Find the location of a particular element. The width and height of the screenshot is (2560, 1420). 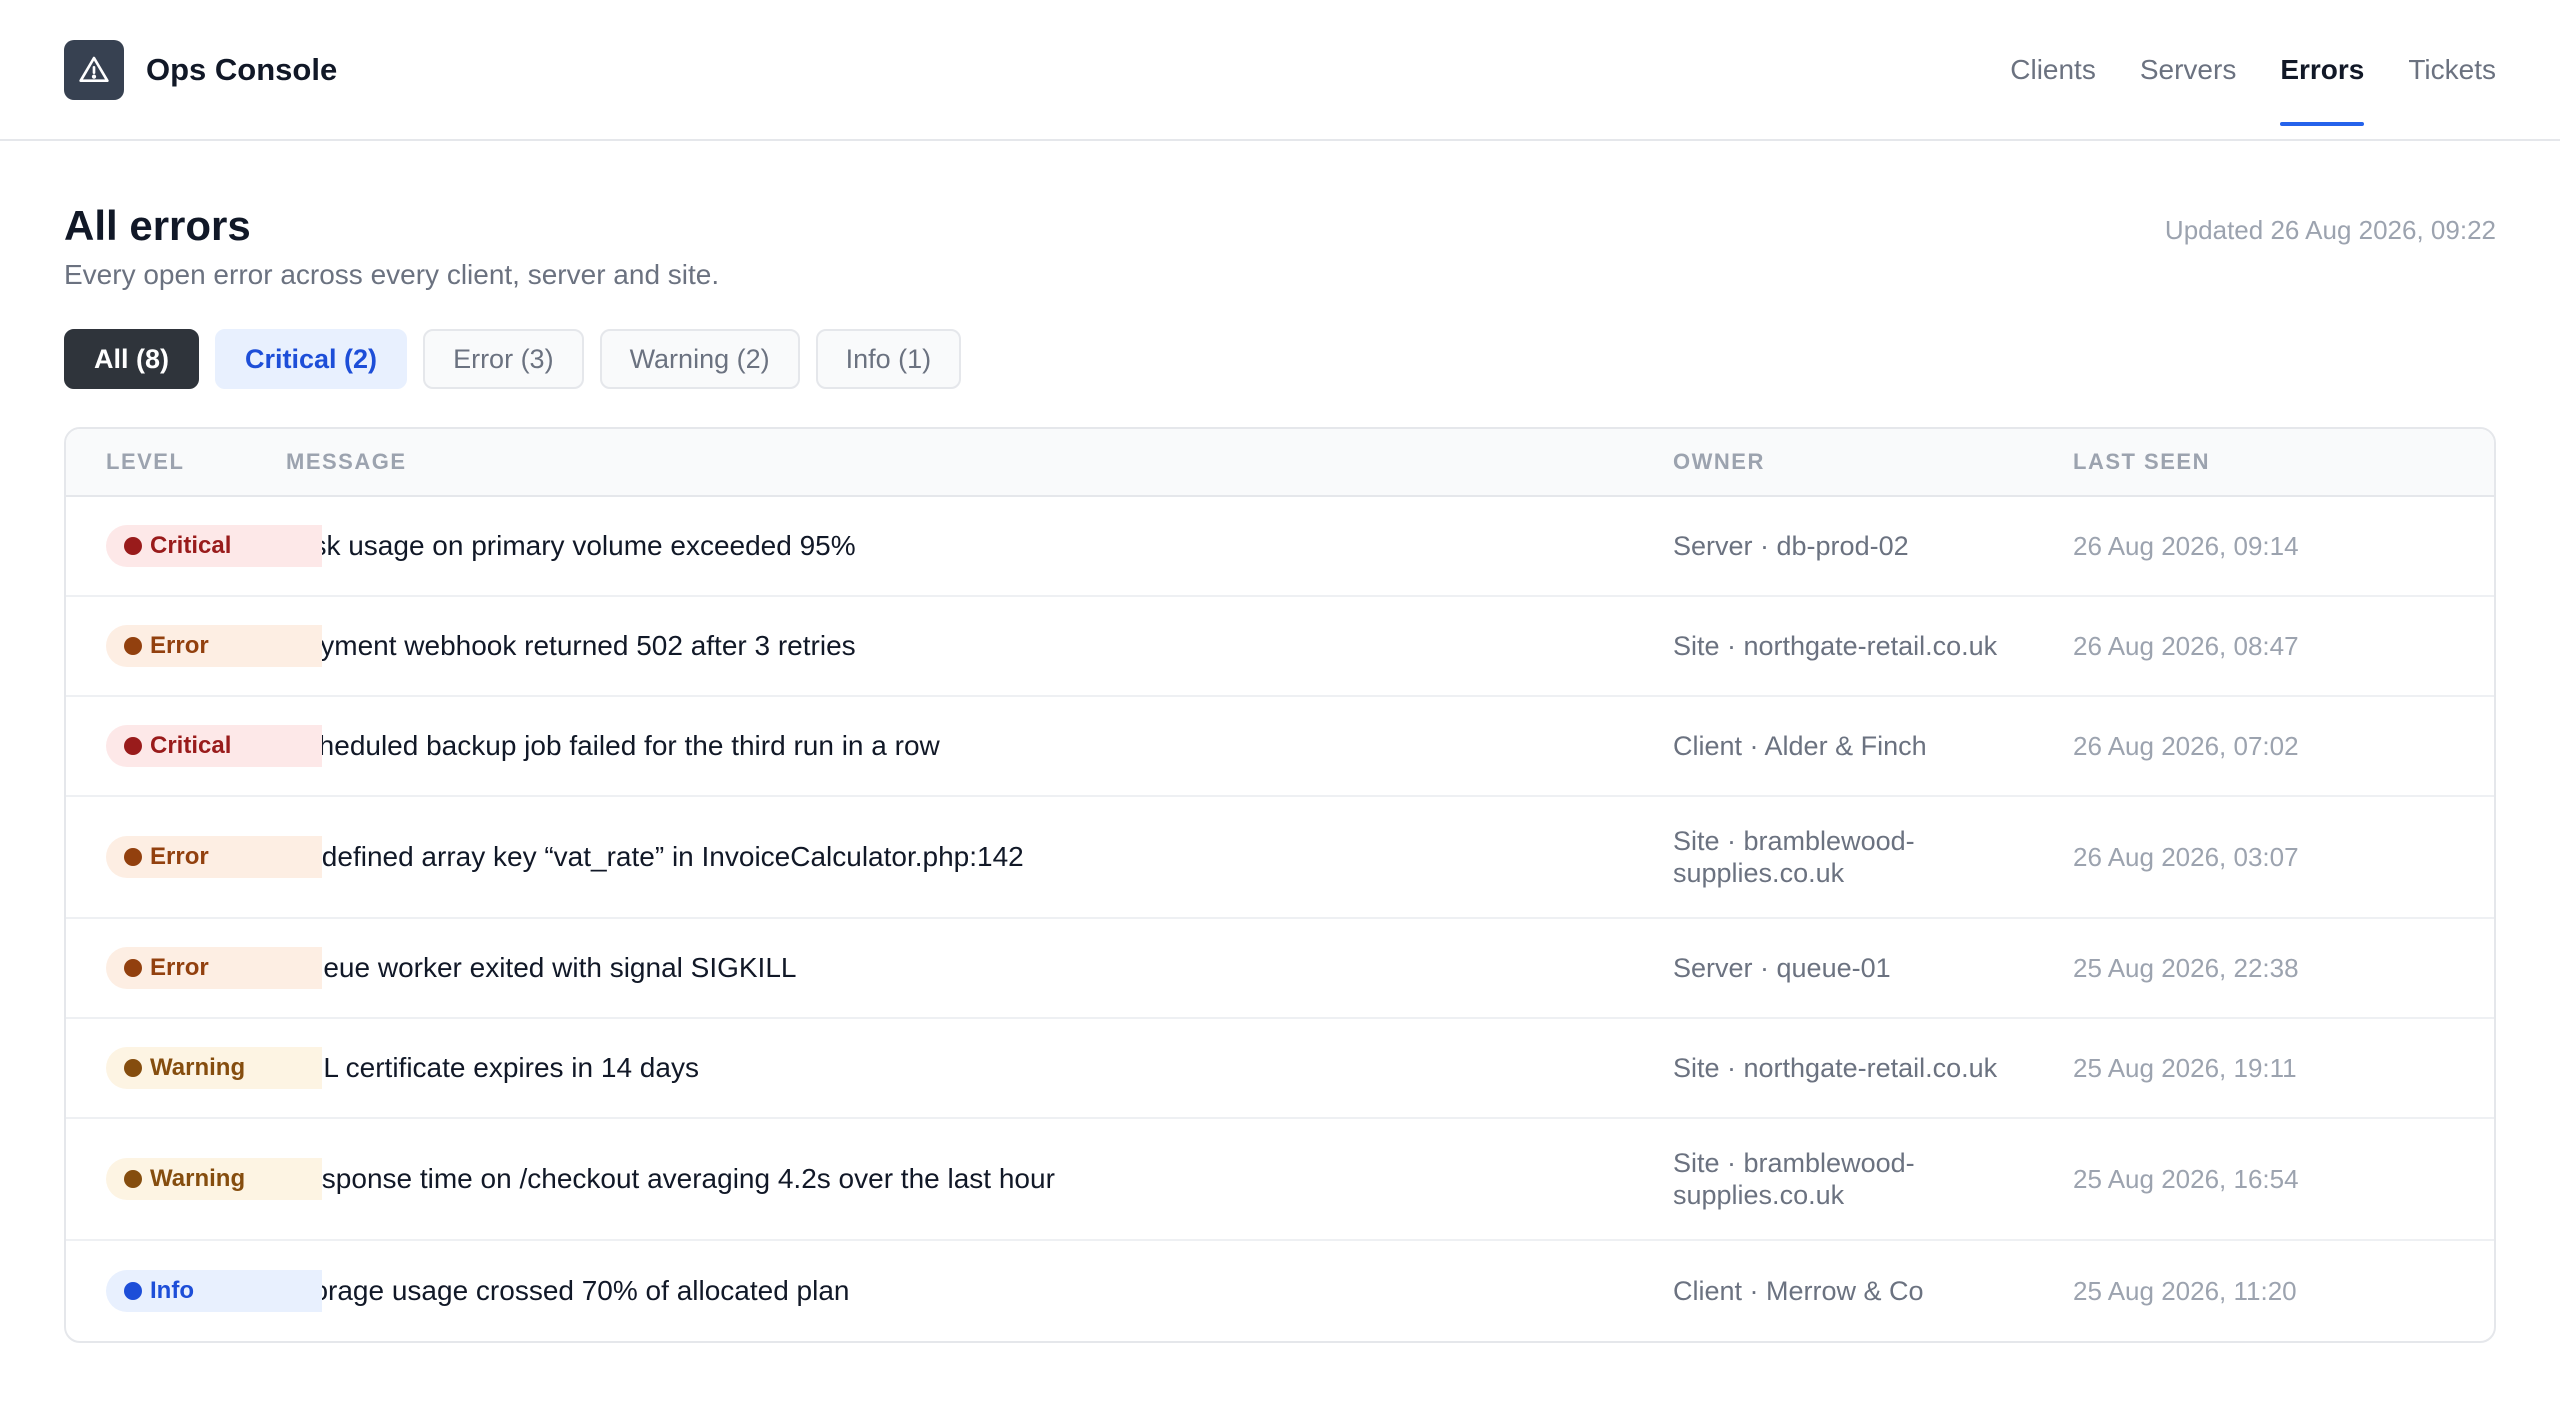

nav-clients: Clients is located at coordinates (2053, 70).